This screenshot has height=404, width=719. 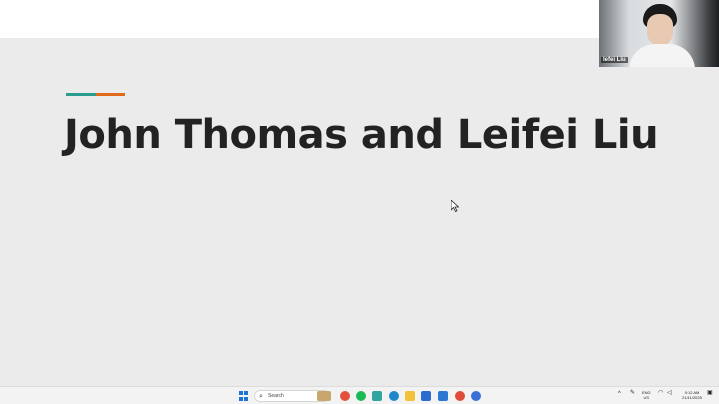 What do you see at coordinates (394, 396) in the screenshot?
I see `edge-icon` at bounding box center [394, 396].